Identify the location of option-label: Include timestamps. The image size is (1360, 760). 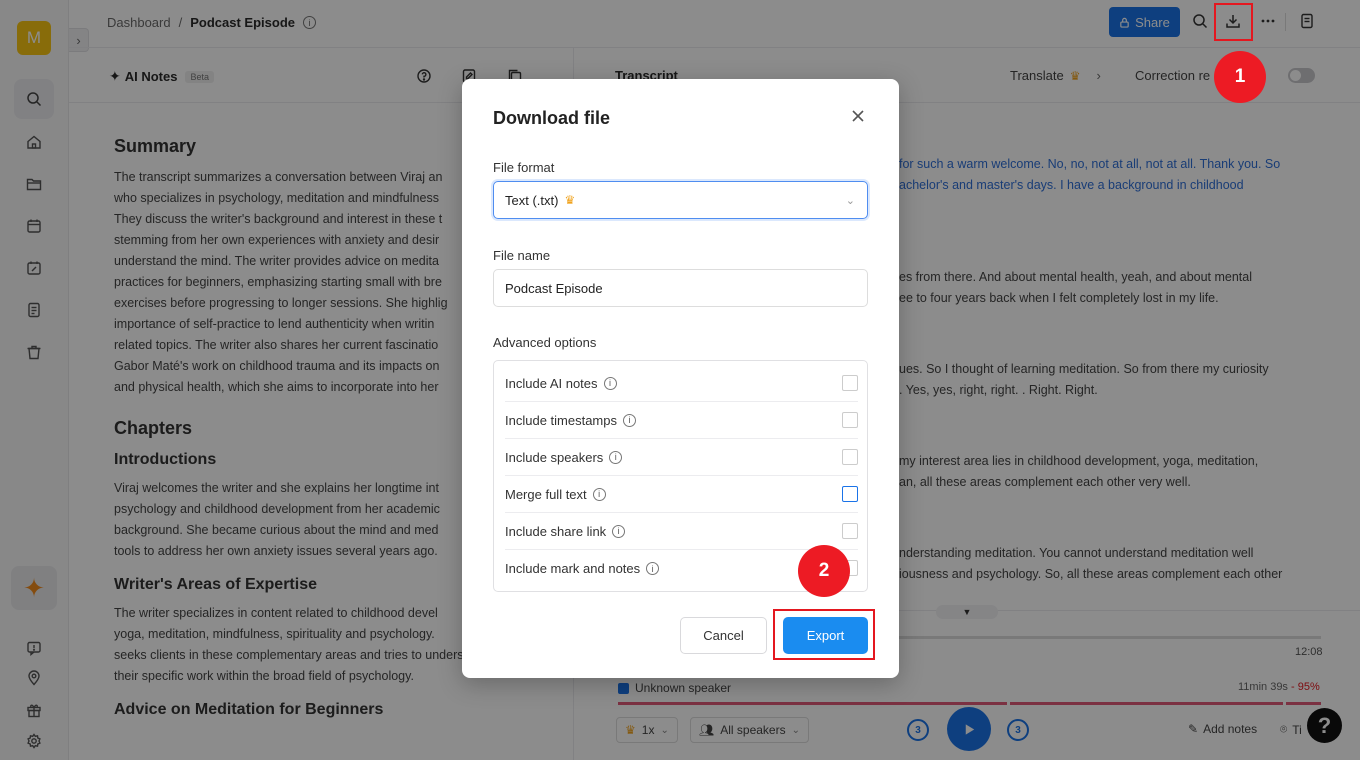
(561, 420).